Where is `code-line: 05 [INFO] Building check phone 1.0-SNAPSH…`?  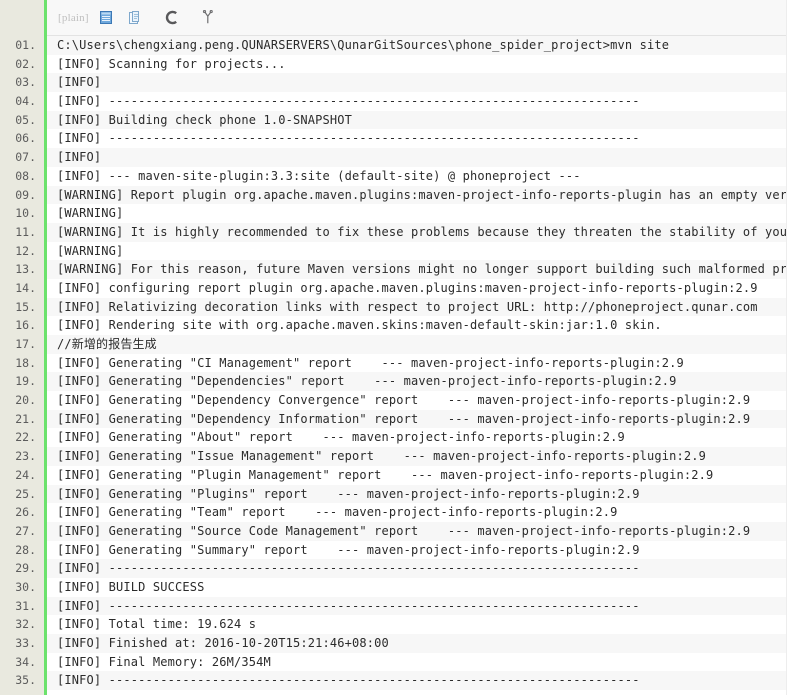 code-line: 05 [INFO] Building check phone 1.0-SNAPSH… is located at coordinates (393, 120).